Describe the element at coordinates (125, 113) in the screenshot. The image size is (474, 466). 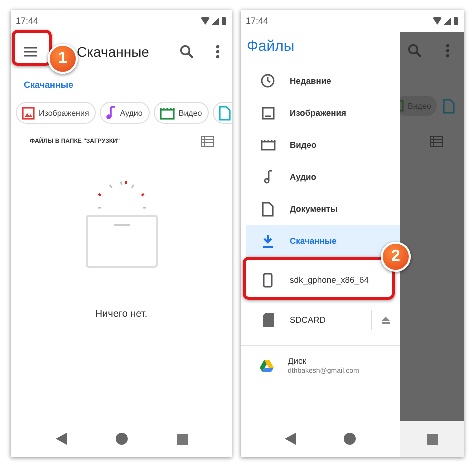
I see `filter-chip: Аудио` at that location.